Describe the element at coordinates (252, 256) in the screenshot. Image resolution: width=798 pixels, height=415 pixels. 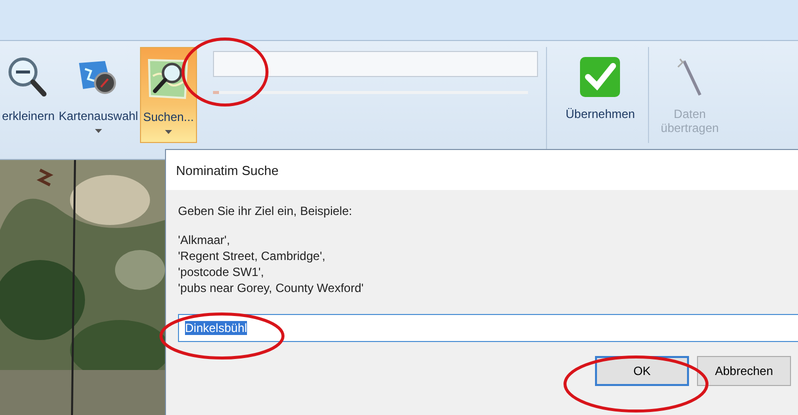
I see `example-text: 'Regent Street, Cambridge',` at that location.